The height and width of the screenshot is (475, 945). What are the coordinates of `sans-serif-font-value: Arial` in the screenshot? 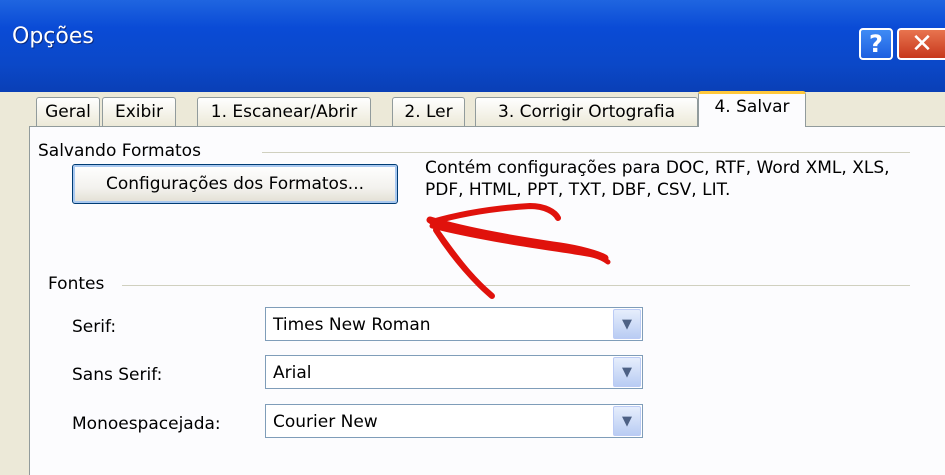 It's located at (292, 373).